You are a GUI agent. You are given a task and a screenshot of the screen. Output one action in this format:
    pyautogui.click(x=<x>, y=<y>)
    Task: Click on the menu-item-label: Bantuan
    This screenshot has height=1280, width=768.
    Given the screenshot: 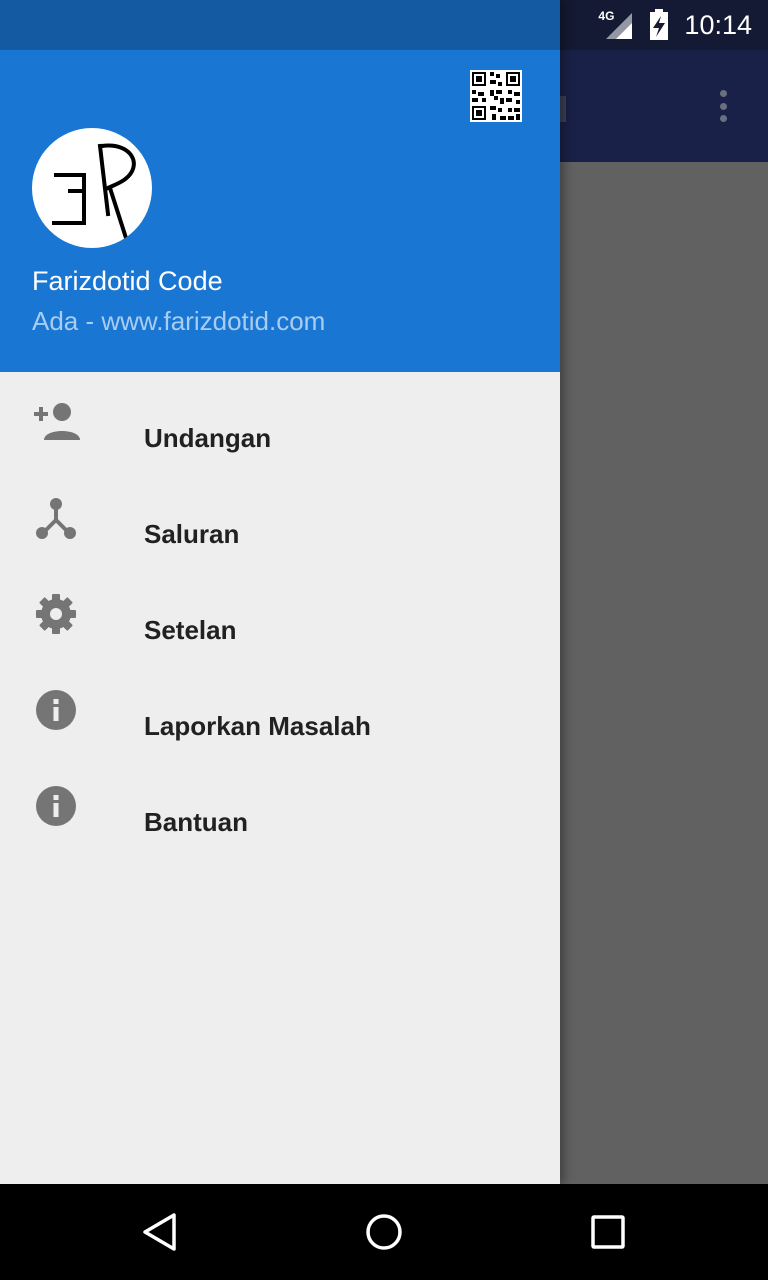 What is the action you would take?
    pyautogui.click(x=196, y=822)
    